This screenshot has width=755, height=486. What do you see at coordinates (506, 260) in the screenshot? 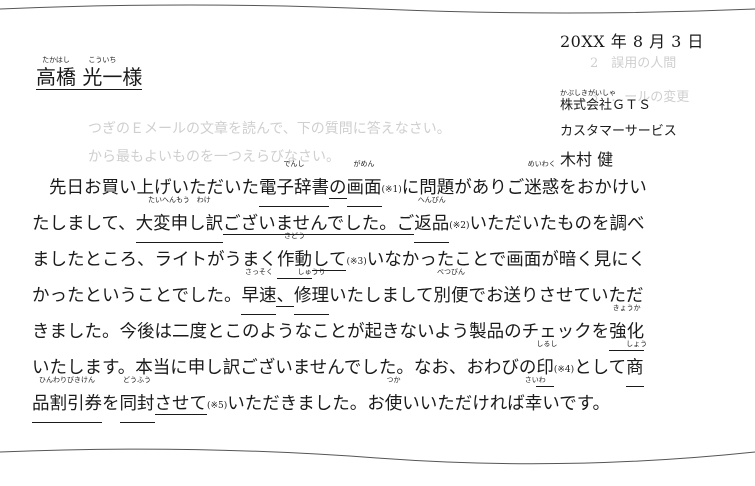
I see `text: いなかったことで画面が暗く見にく` at bounding box center [506, 260].